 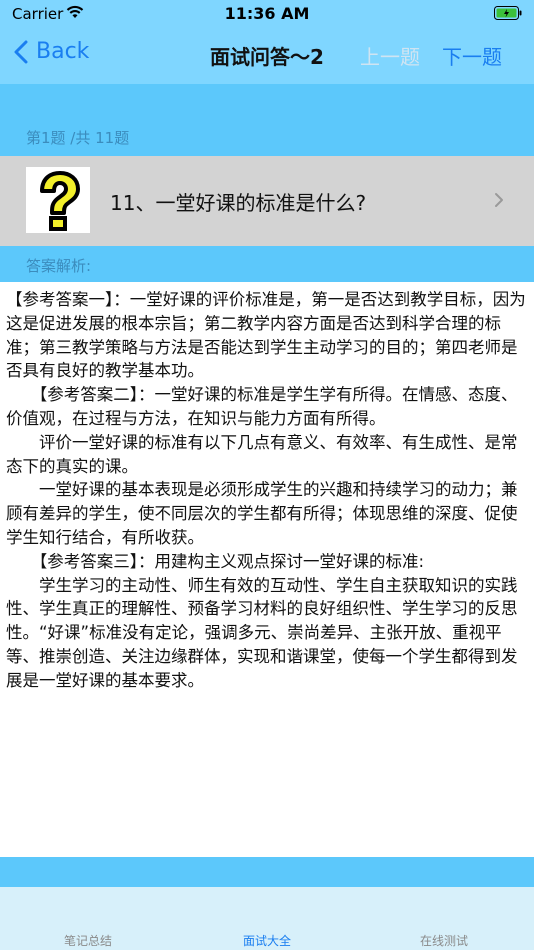 I want to click on navigation-bar: Back 面试问答～2 上一题 下一题, so click(x=267, y=57).